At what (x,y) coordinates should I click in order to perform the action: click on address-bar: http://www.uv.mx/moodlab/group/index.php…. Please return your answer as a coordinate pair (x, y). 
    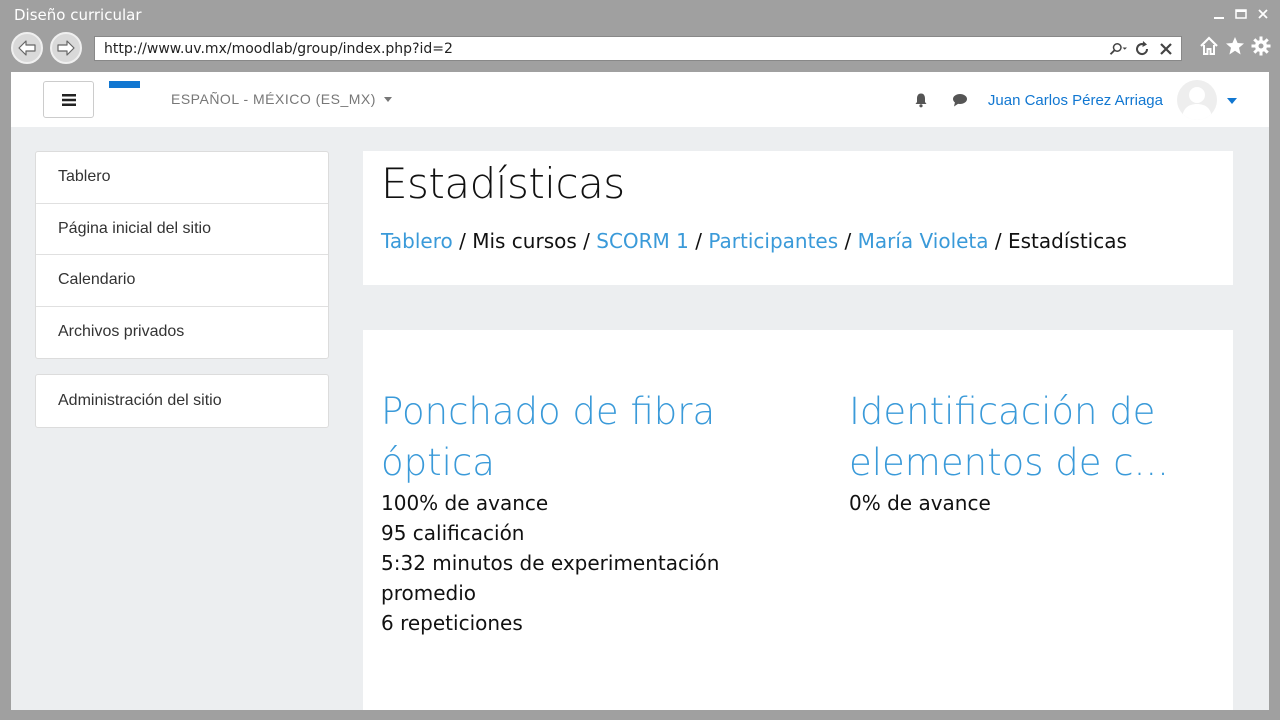
    Looking at the image, I should click on (638, 48).